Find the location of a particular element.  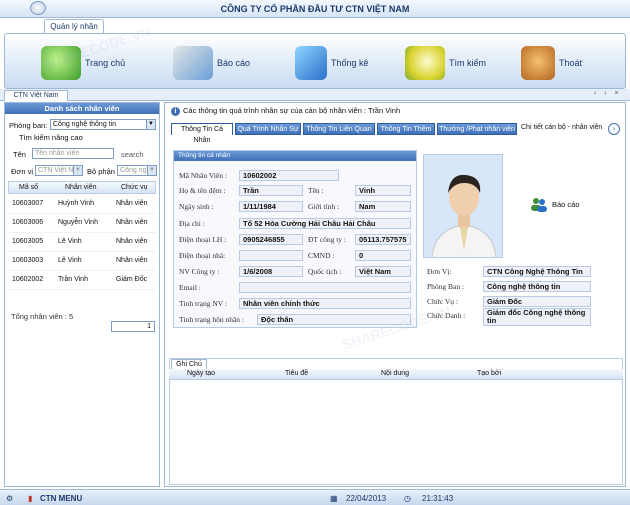

department-label: Phòng Ban : is located at coordinates (446, 286).